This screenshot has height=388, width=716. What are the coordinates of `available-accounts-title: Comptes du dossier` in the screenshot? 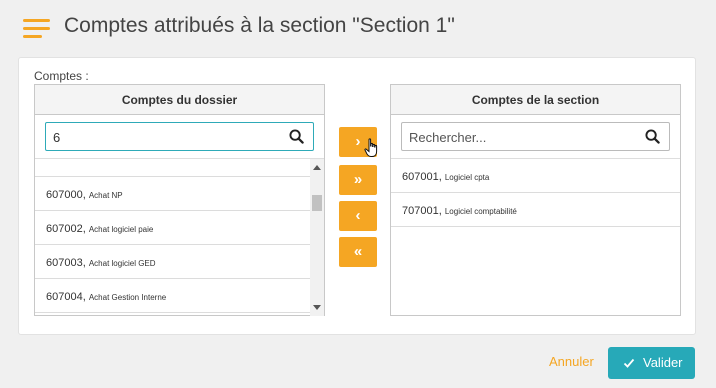 It's located at (179, 100).